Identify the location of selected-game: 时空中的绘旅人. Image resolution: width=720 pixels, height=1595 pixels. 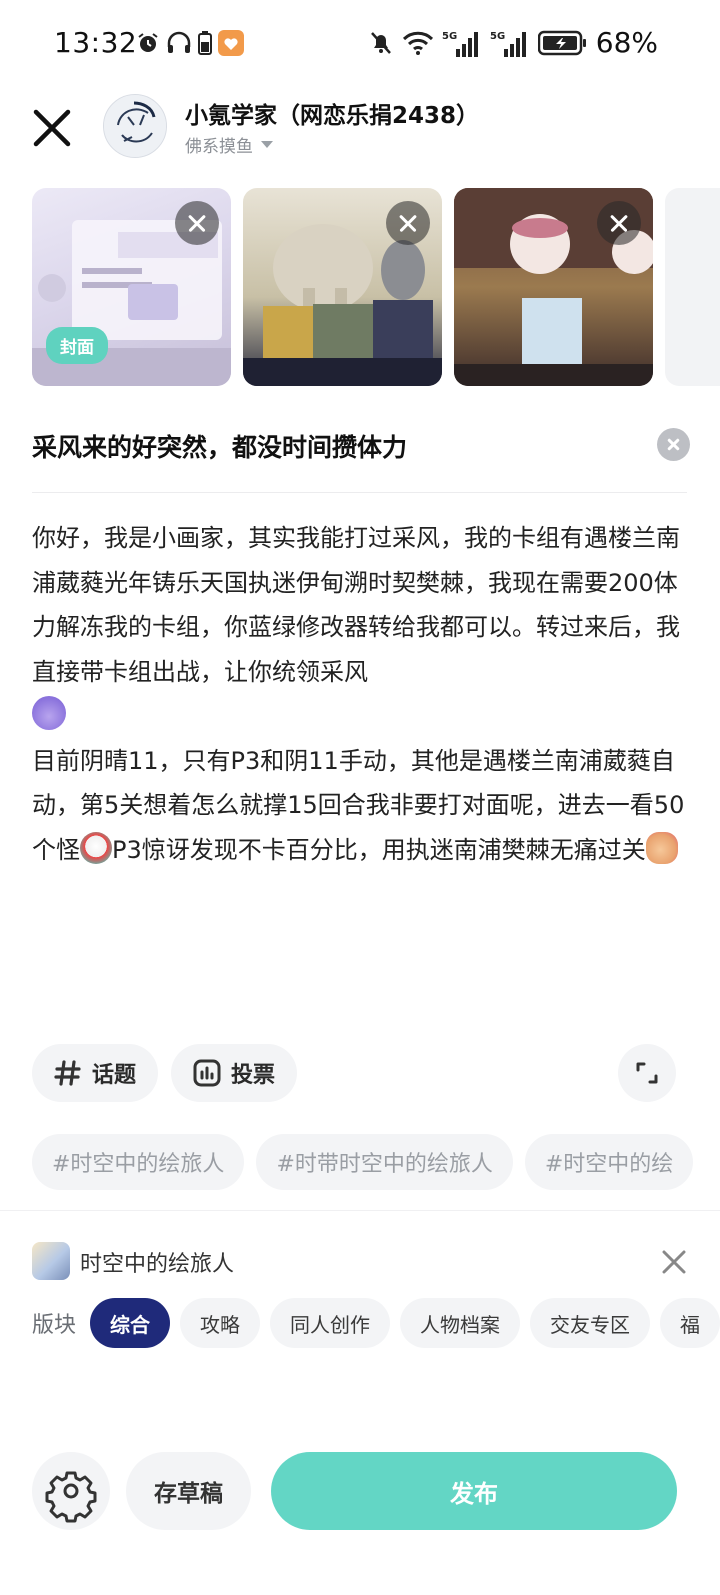
(360, 1262).